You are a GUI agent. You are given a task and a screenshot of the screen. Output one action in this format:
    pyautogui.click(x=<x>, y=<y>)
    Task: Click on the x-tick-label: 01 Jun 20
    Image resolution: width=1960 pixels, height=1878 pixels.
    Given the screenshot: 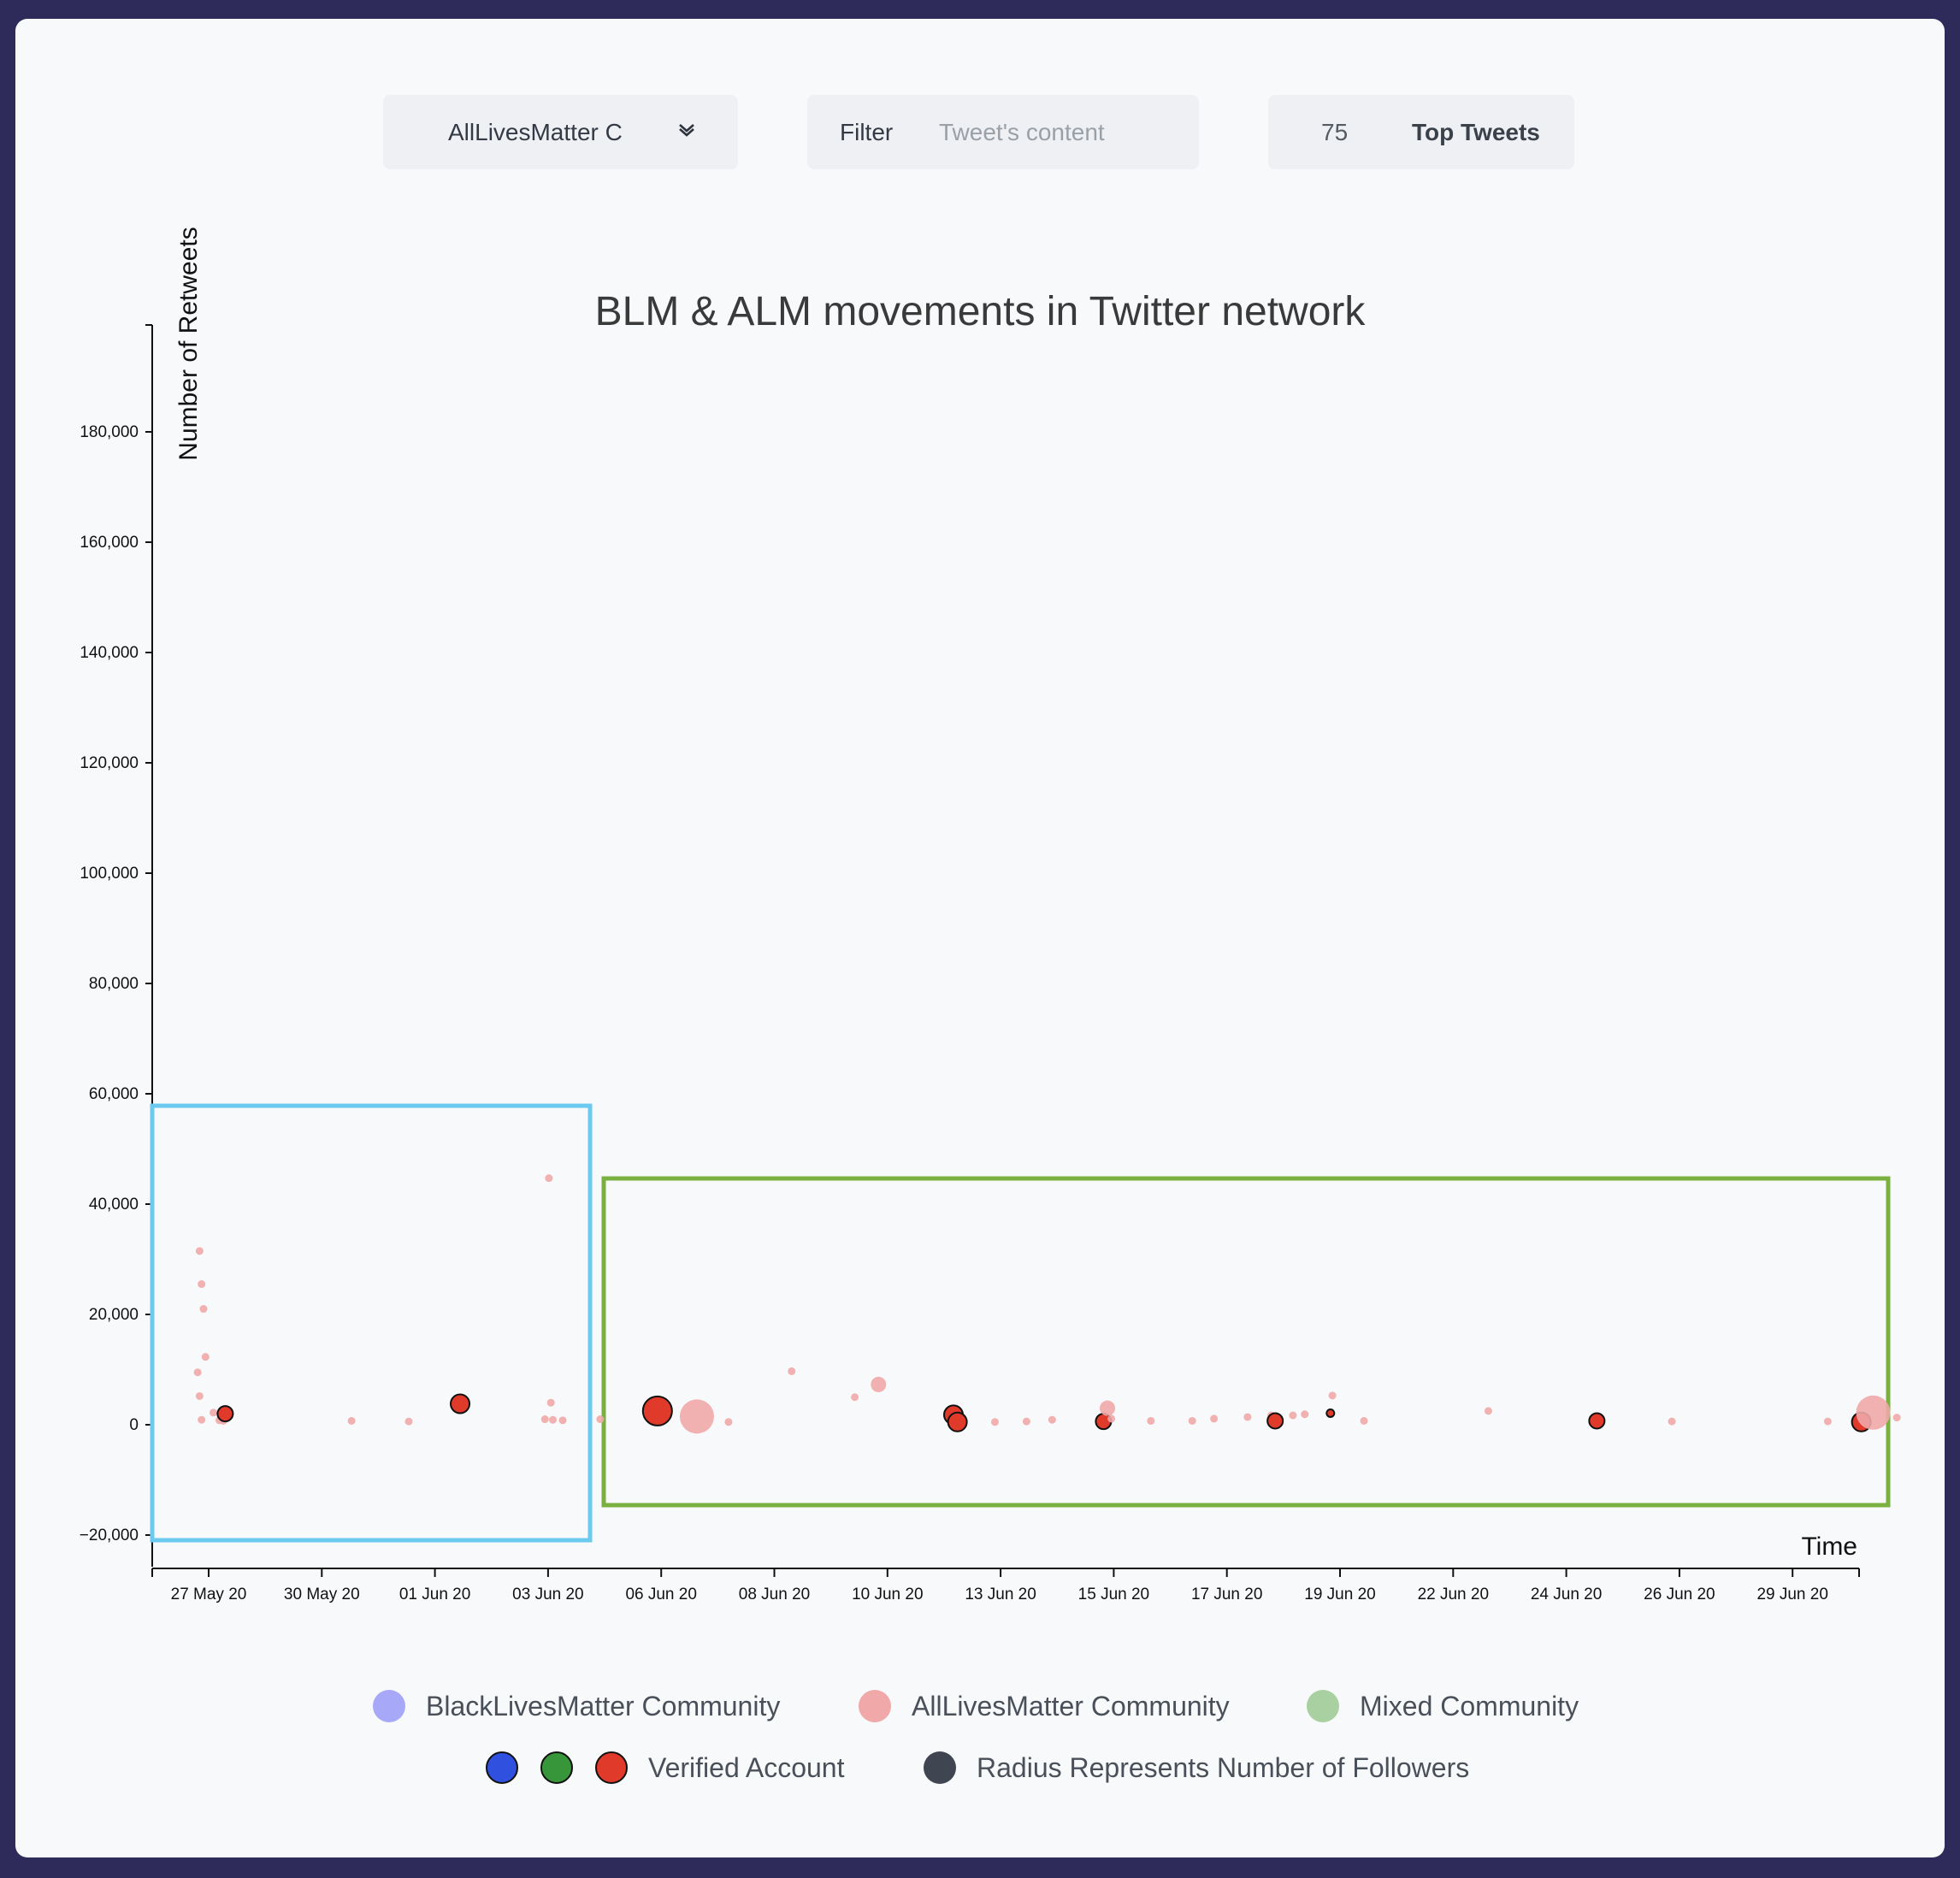 What is the action you would take?
    pyautogui.click(x=434, y=1594)
    